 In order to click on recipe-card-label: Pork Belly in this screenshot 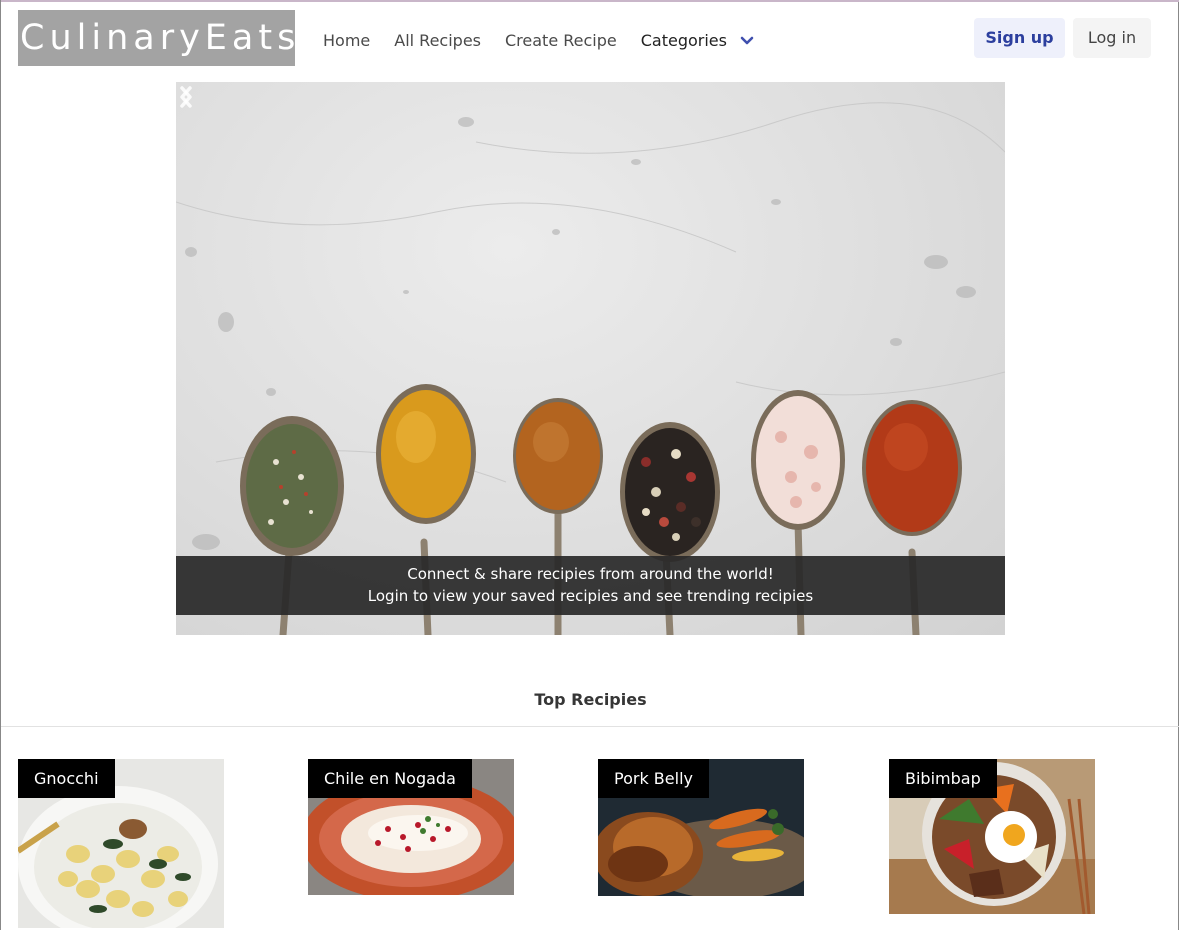, I will do `click(653, 778)`.